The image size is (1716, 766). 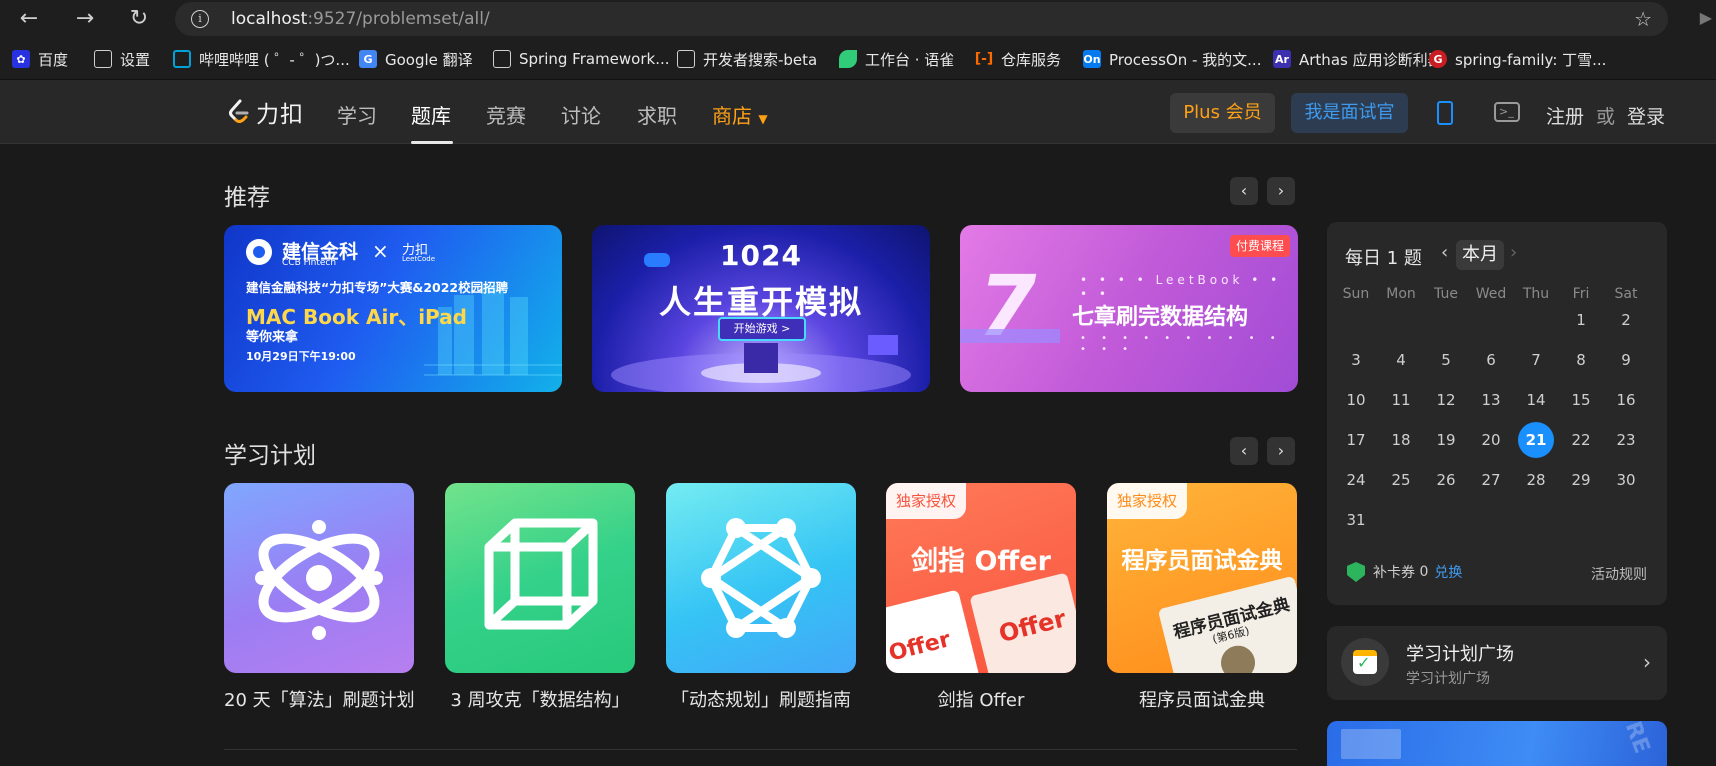 I want to click on url-text: localhost:9527/problemset/all/, so click(x=360, y=19).